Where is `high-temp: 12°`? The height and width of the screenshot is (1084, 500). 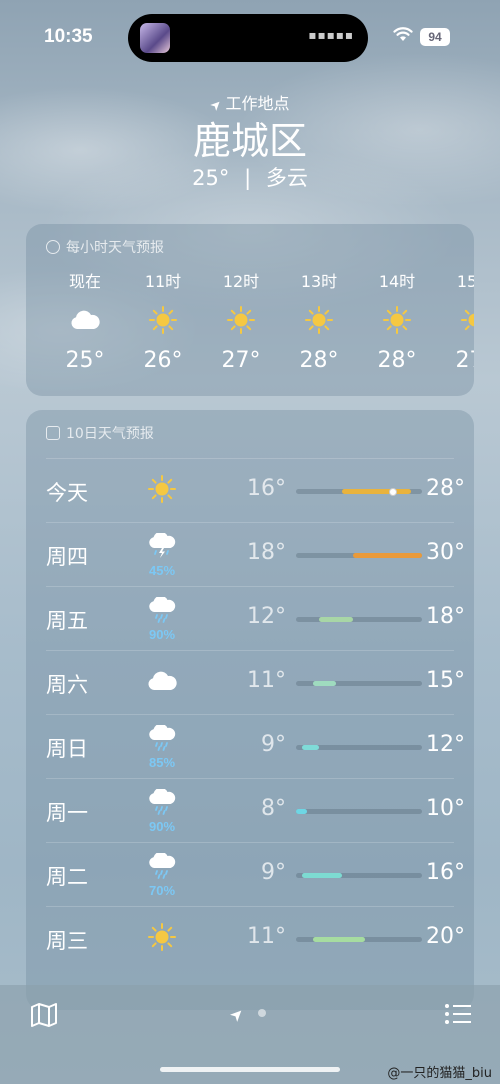
high-temp: 12° is located at coordinates (445, 744).